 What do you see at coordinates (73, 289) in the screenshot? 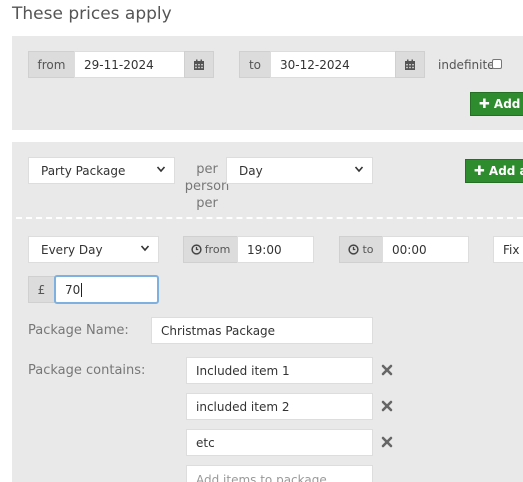
I see `price-input-value: 70` at bounding box center [73, 289].